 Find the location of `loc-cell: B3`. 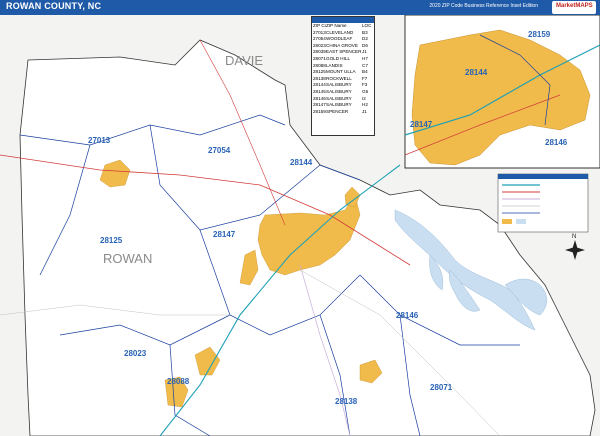

loc-cell: B3 is located at coordinates (365, 32).